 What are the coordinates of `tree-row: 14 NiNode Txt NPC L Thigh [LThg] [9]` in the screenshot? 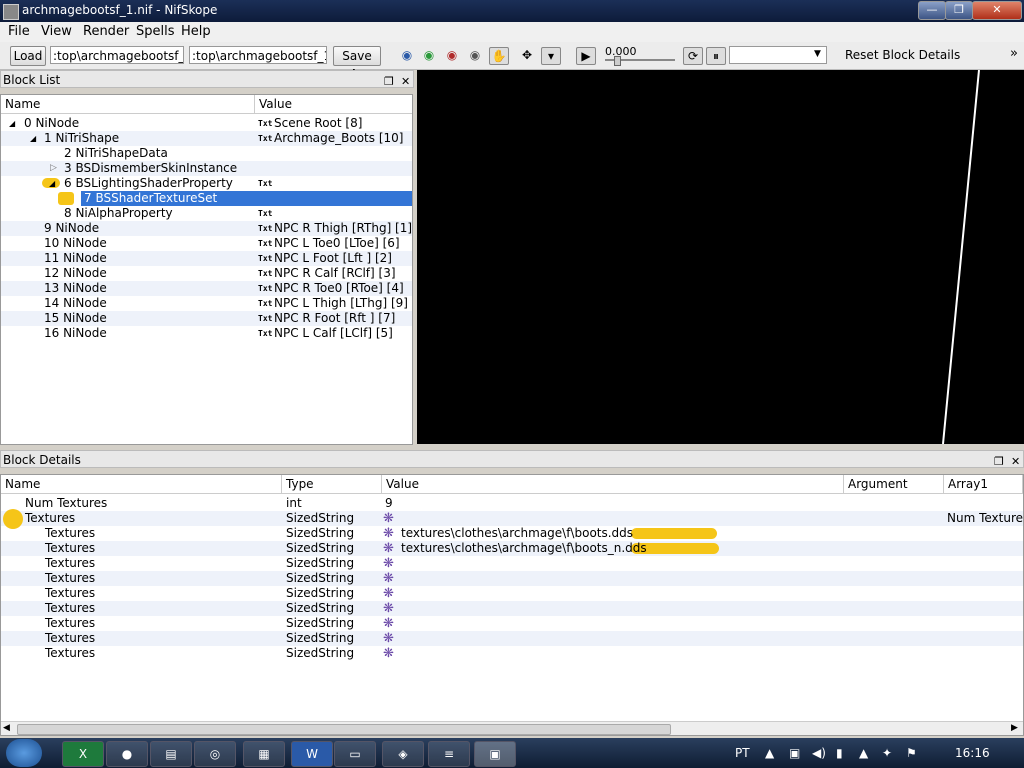 It's located at (206, 303).